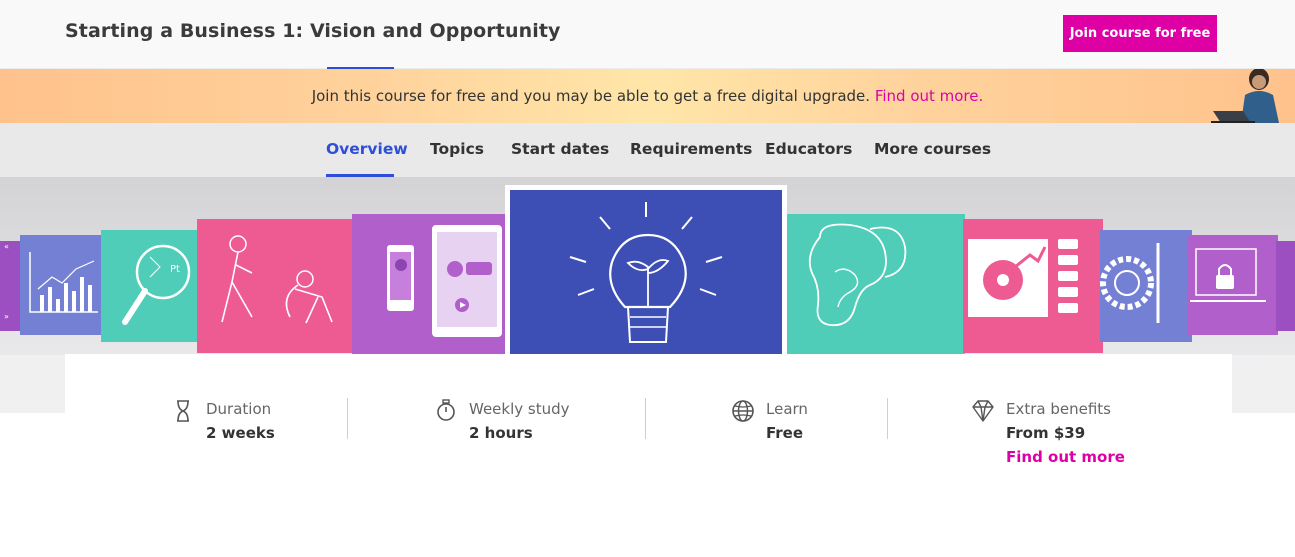 This screenshot has height=557, width=1295. Describe the element at coordinates (876, 285) in the screenshot. I see `tile-digestive-system` at that location.